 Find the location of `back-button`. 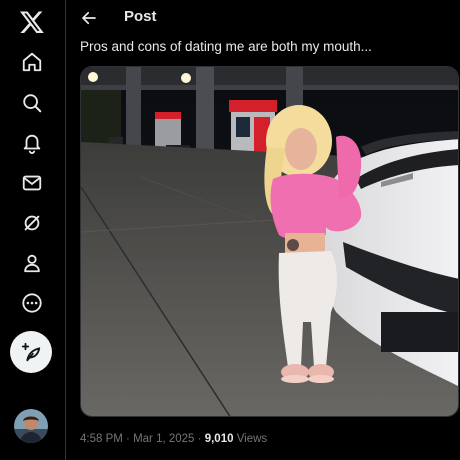

back-button is located at coordinates (89, 18).